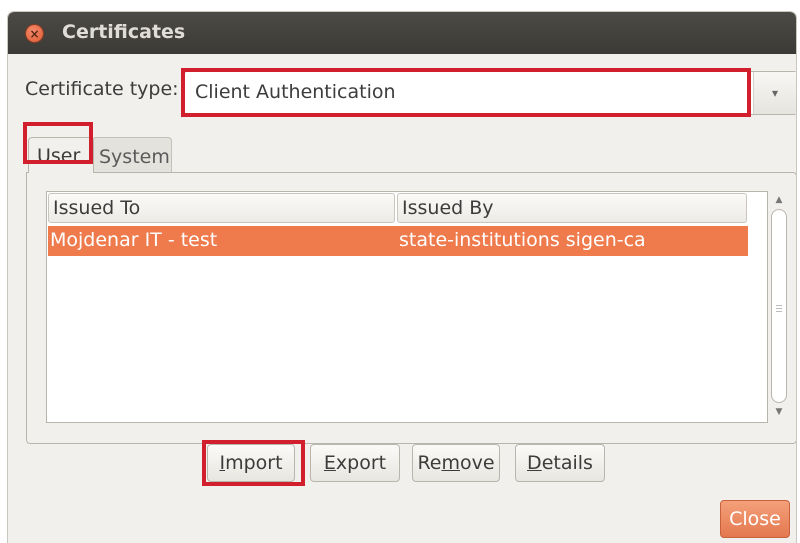  What do you see at coordinates (134, 240) in the screenshot?
I see `cell-issued-to: Mojdenar IT - test` at bounding box center [134, 240].